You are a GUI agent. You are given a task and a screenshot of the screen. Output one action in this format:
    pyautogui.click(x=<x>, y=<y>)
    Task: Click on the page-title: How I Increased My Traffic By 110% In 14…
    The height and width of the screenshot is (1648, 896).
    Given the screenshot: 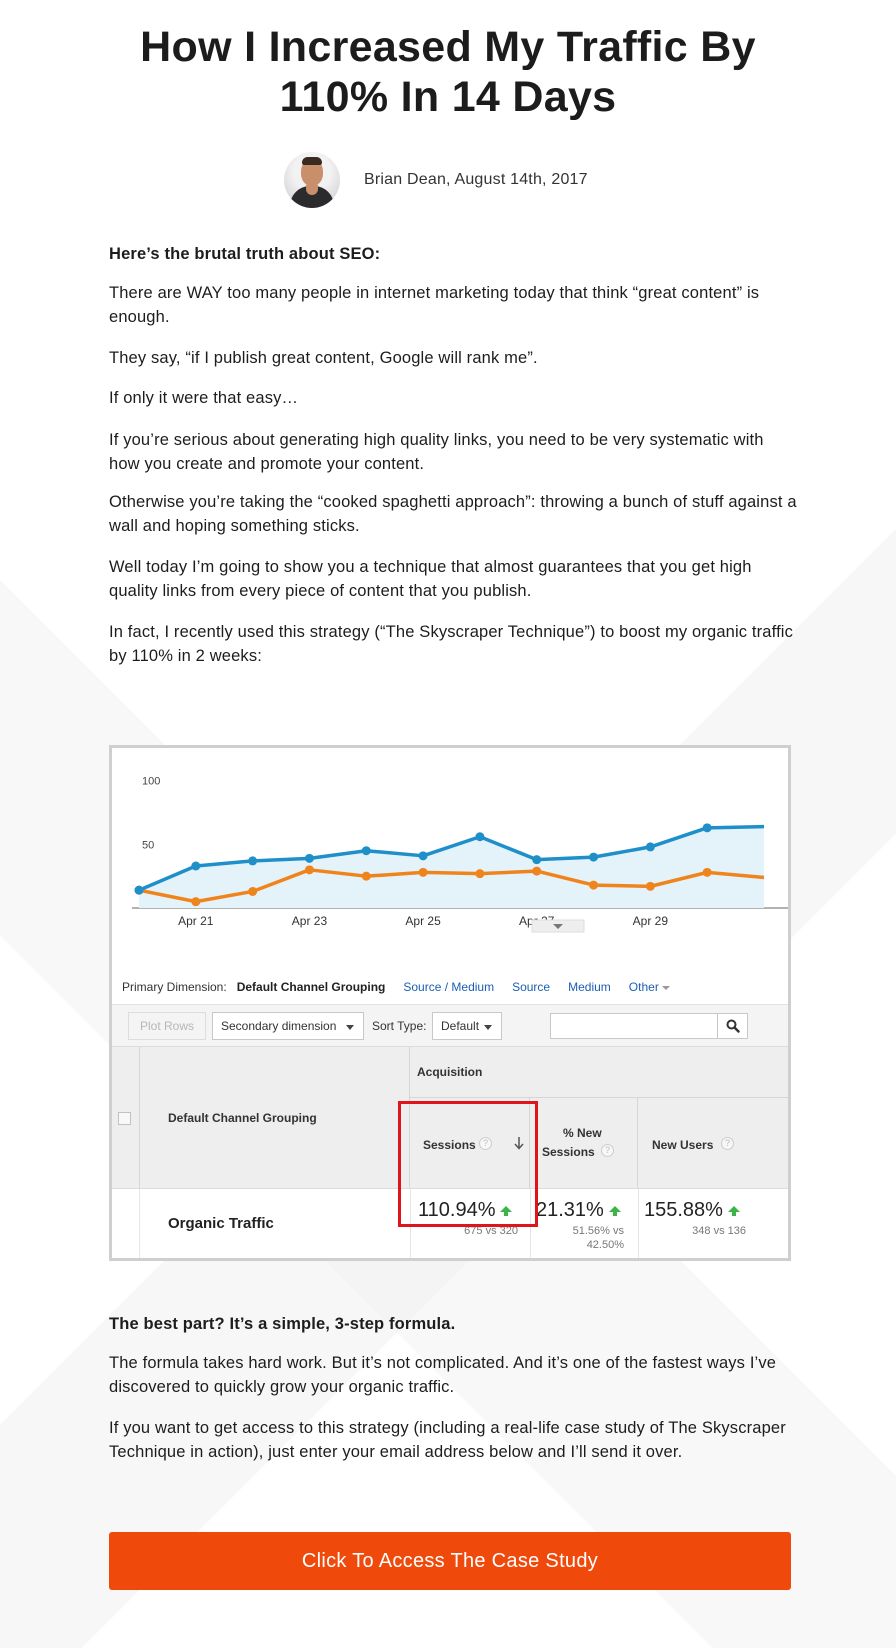 What is the action you would take?
    pyautogui.click(x=448, y=72)
    